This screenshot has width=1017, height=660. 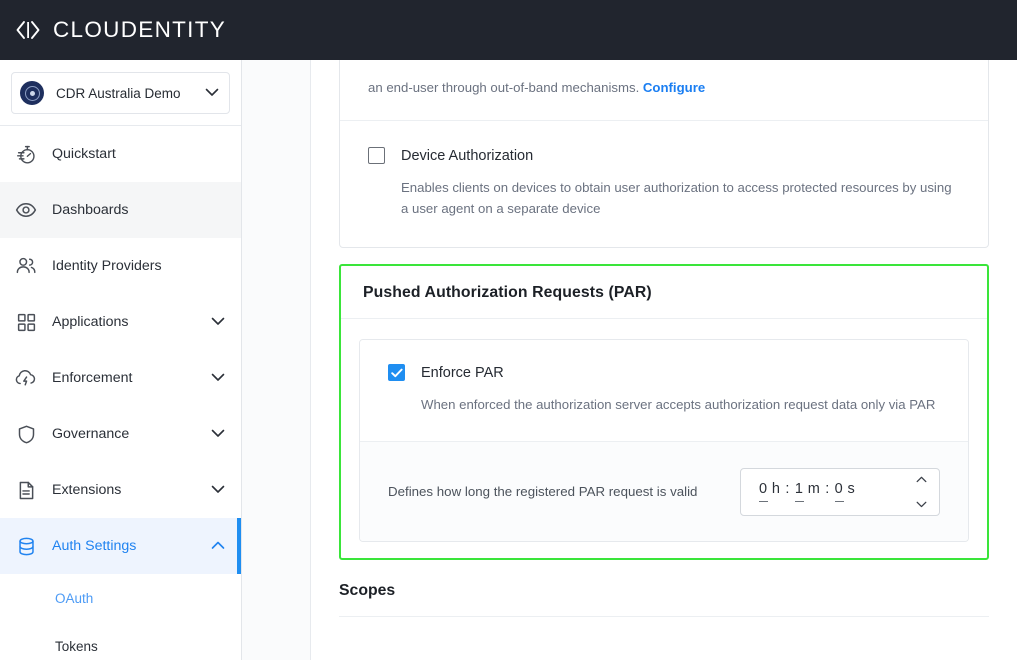 I want to click on par-ttl-seconds-unit: s, so click(x=851, y=488).